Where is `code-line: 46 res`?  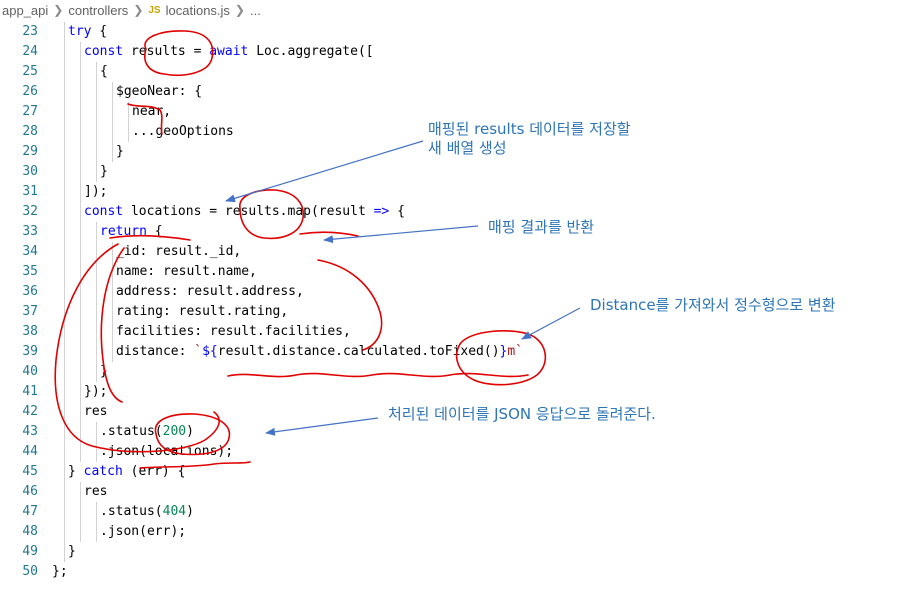 code-line: 46 res is located at coordinates (280, 492).